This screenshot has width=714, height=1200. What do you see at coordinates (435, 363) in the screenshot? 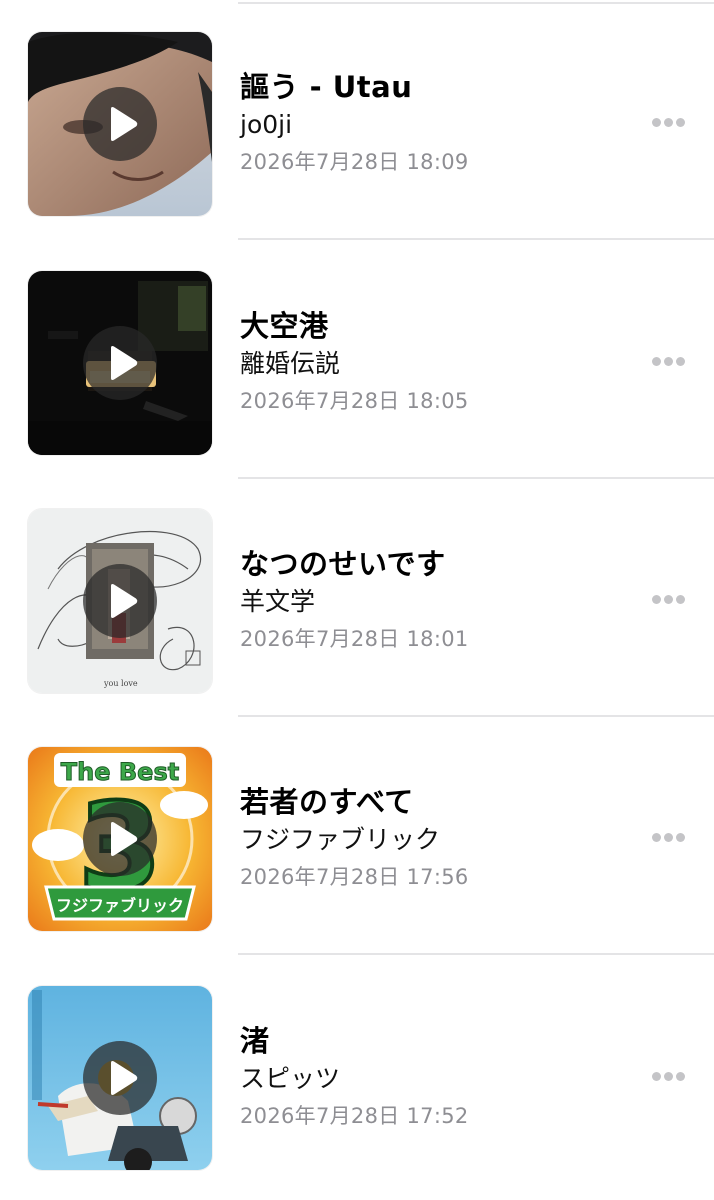
I see `track-info: 大空港 離婚伝説 2026年7月28日 18:05` at bounding box center [435, 363].